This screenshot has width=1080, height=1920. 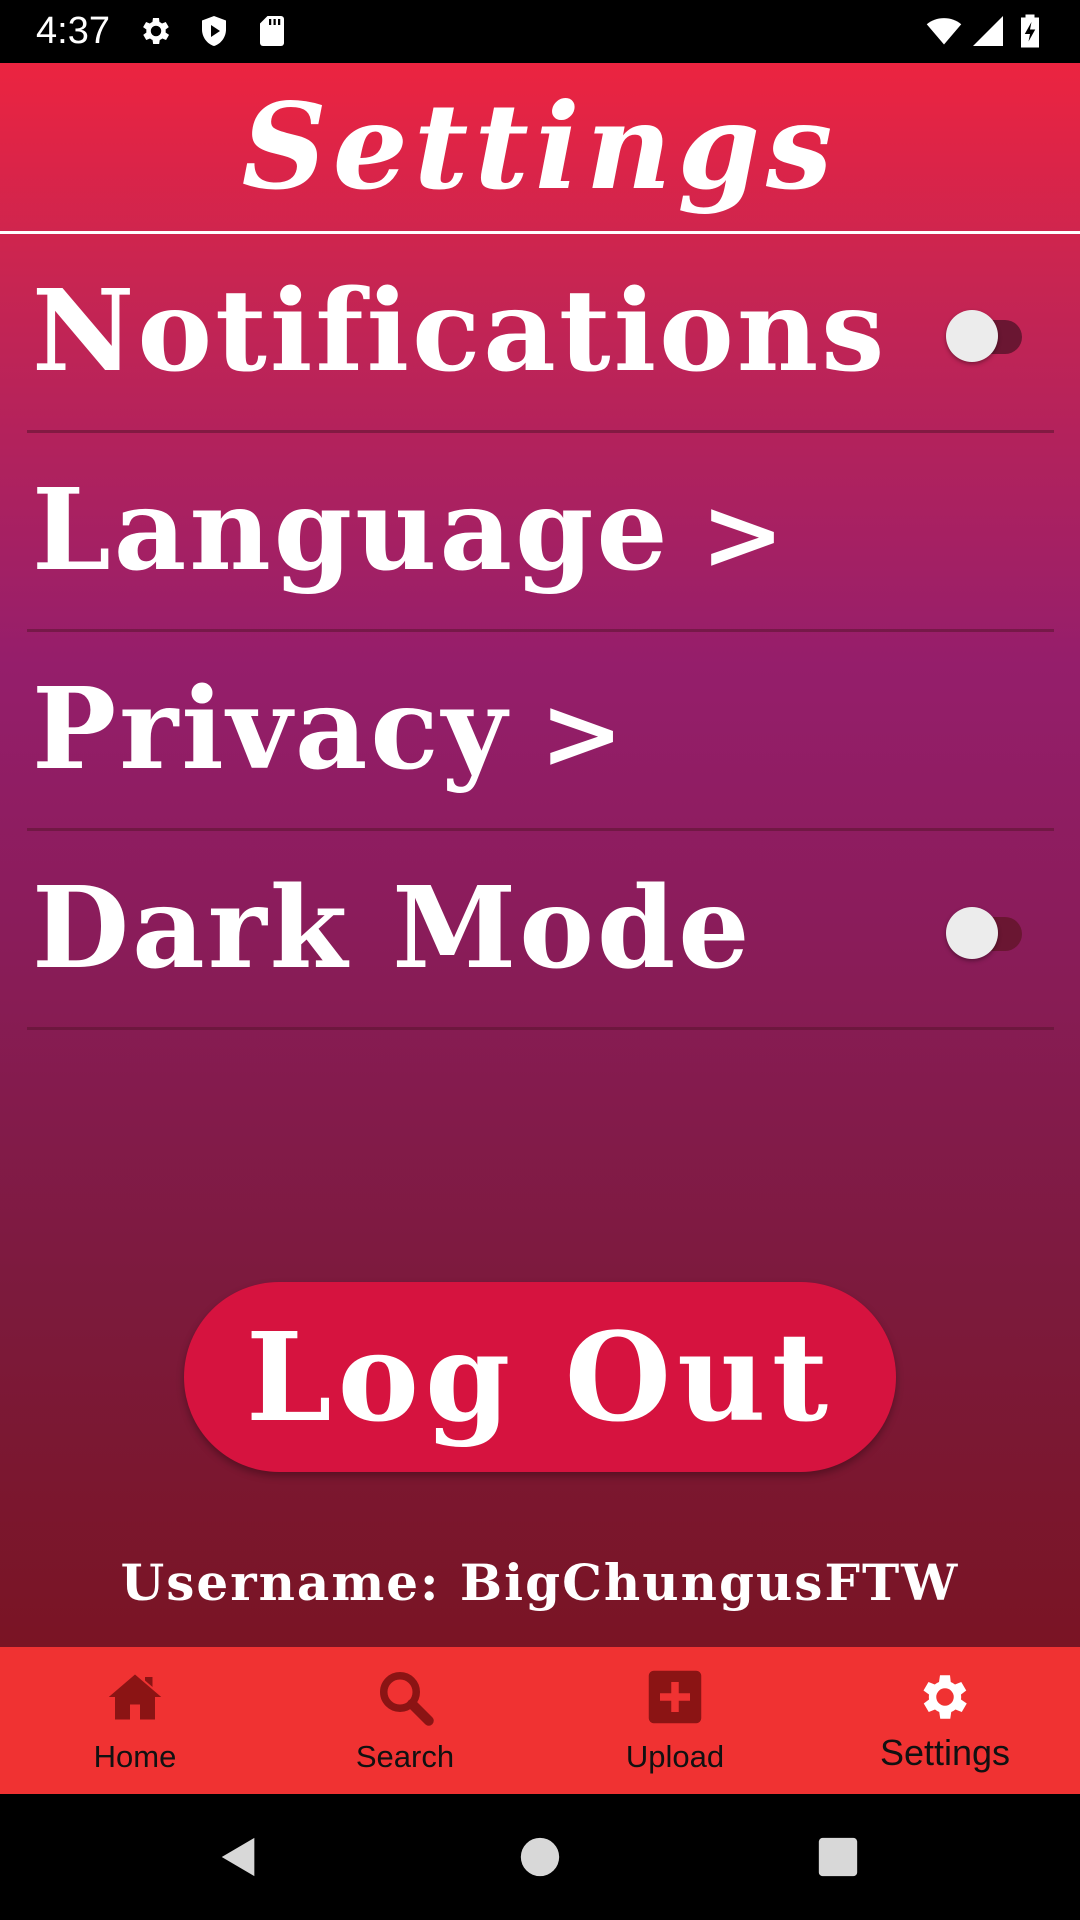 What do you see at coordinates (675, 1756) in the screenshot?
I see `nav-label-upload: Upload` at bounding box center [675, 1756].